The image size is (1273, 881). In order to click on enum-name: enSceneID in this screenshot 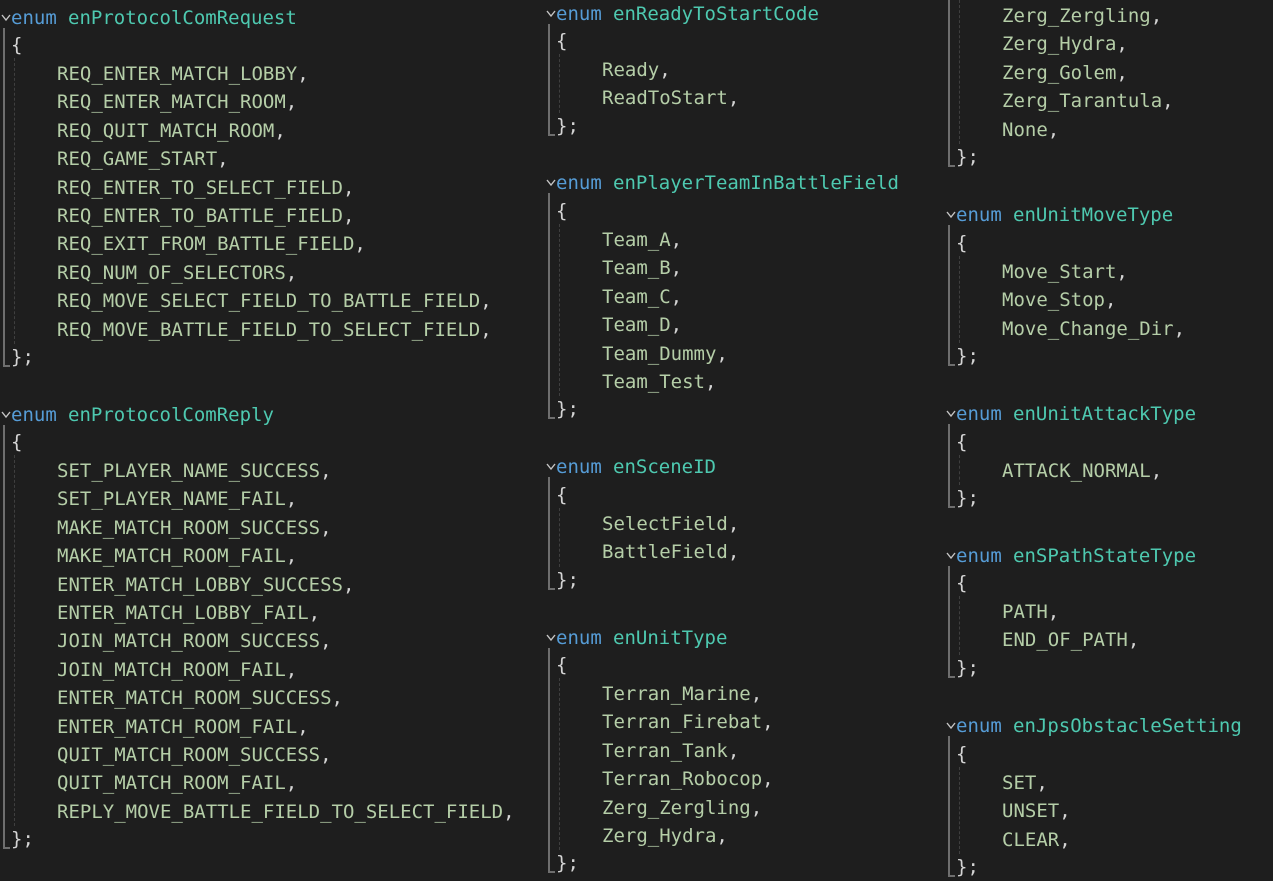, I will do `click(664, 467)`.